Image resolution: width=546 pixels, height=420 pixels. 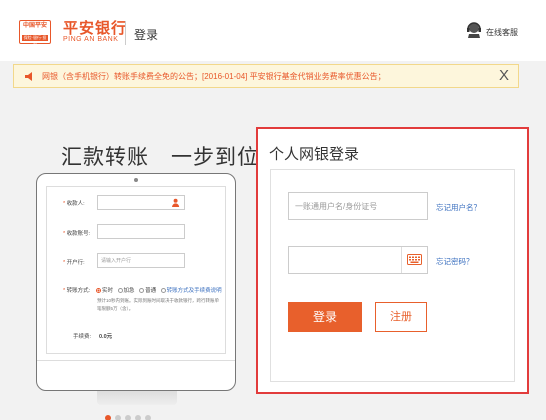 I want to click on speaker-icon, so click(x=28, y=76).